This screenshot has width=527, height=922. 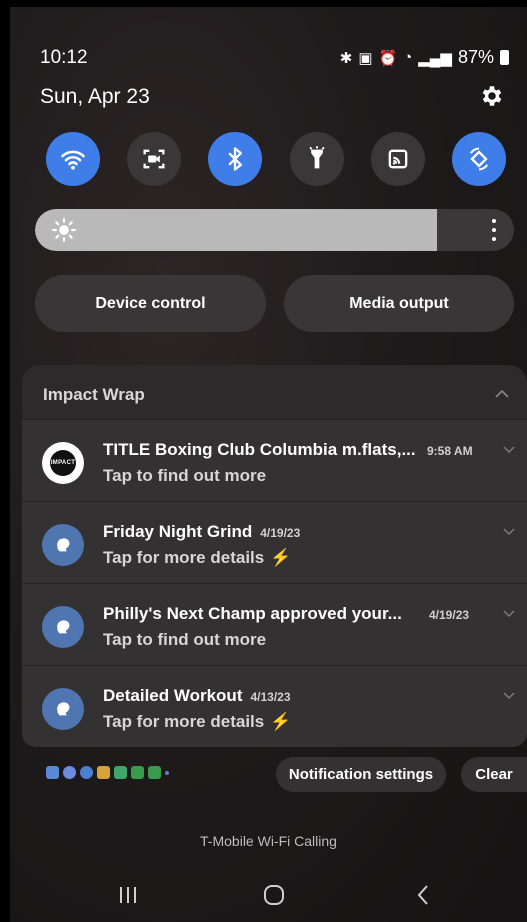 I want to click on cast-icon, so click(x=398, y=159).